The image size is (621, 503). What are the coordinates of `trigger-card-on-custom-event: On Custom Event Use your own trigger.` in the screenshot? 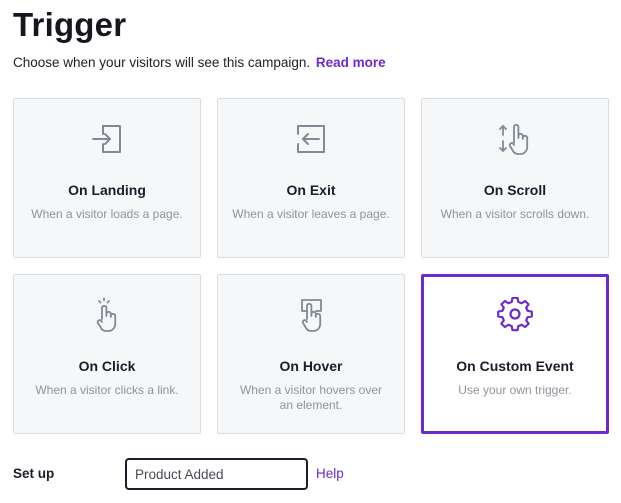 It's located at (515, 354).